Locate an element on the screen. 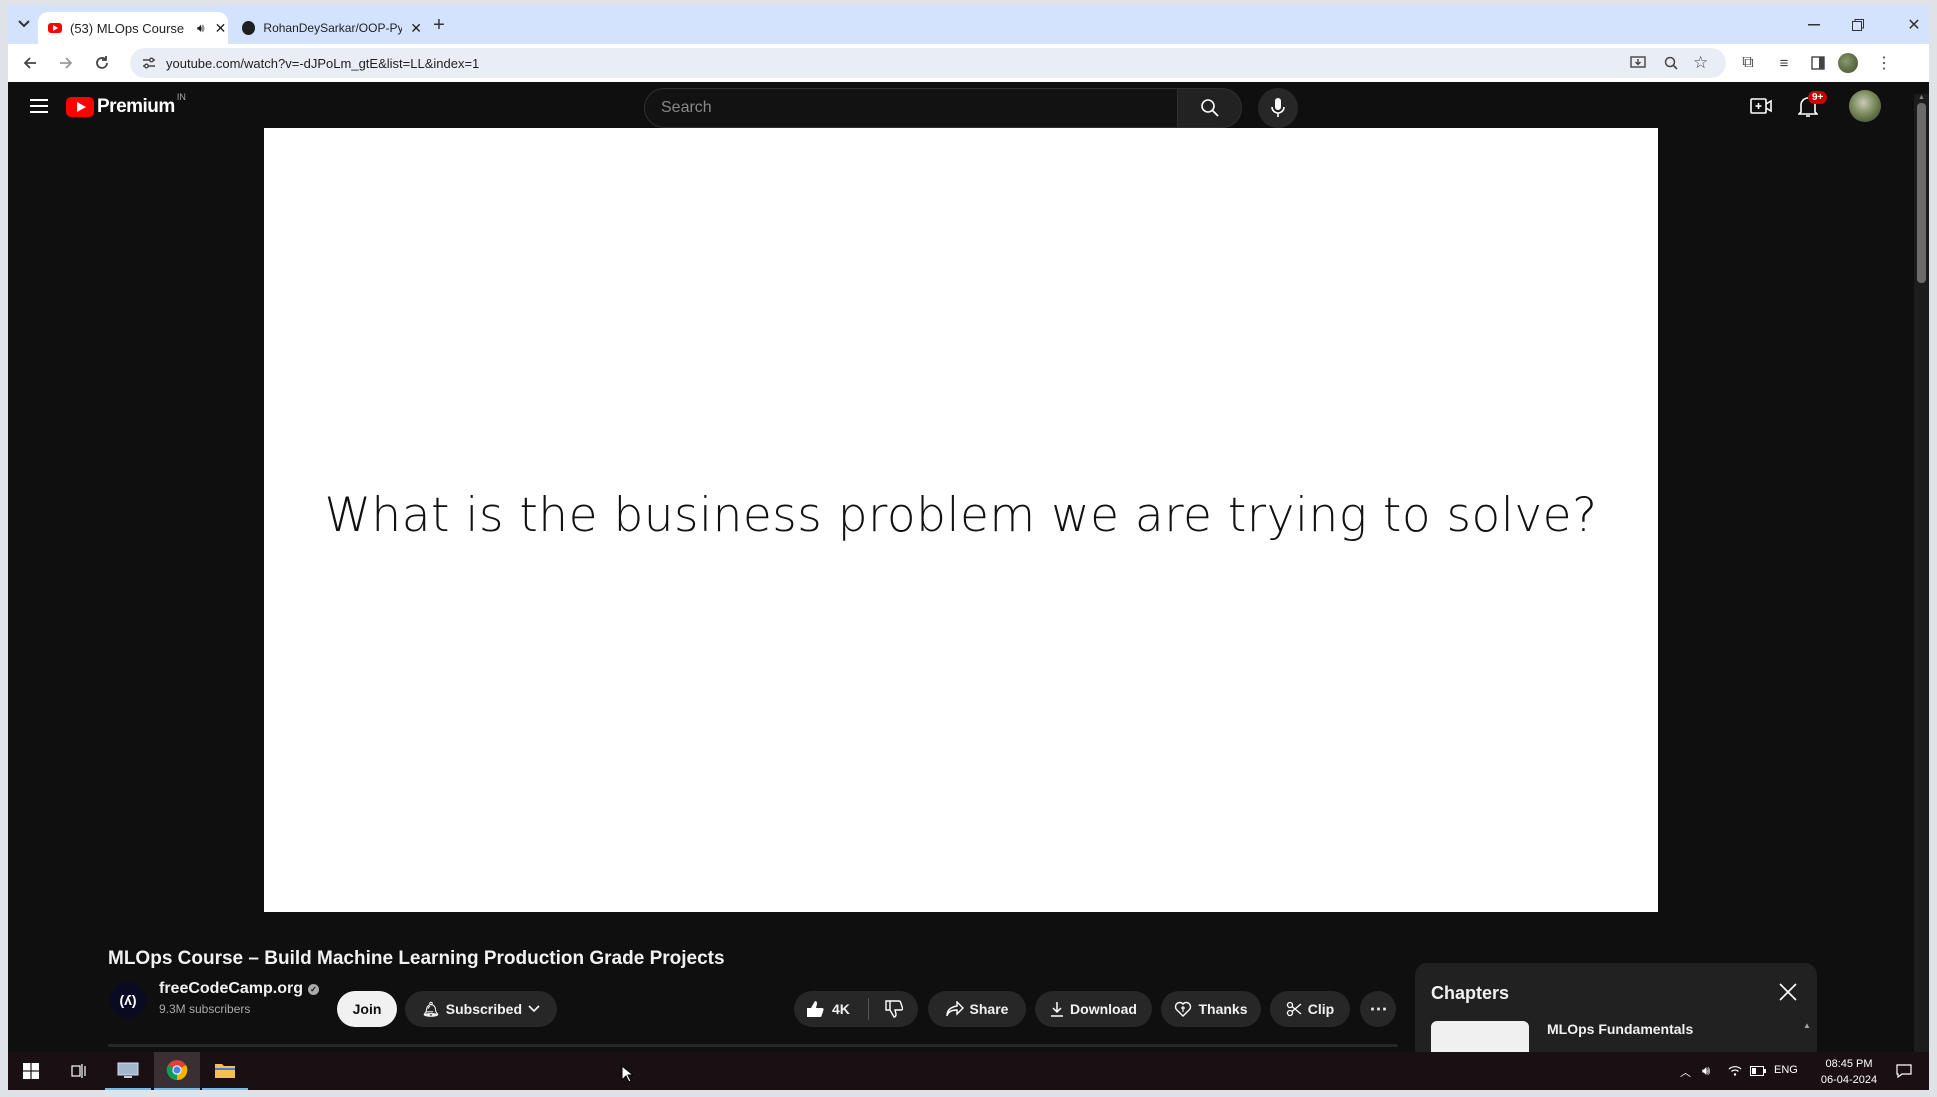 The width and height of the screenshot is (1937, 1097). voice-search-button is located at coordinates (1278, 108).